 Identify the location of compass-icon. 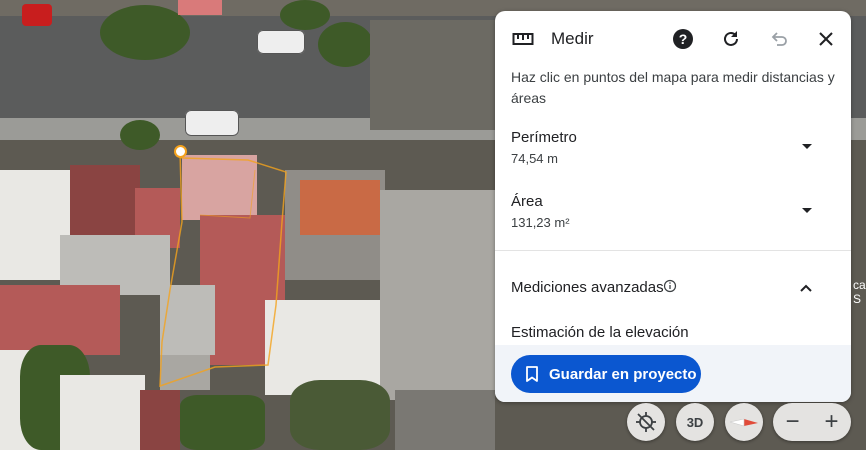
(743, 422).